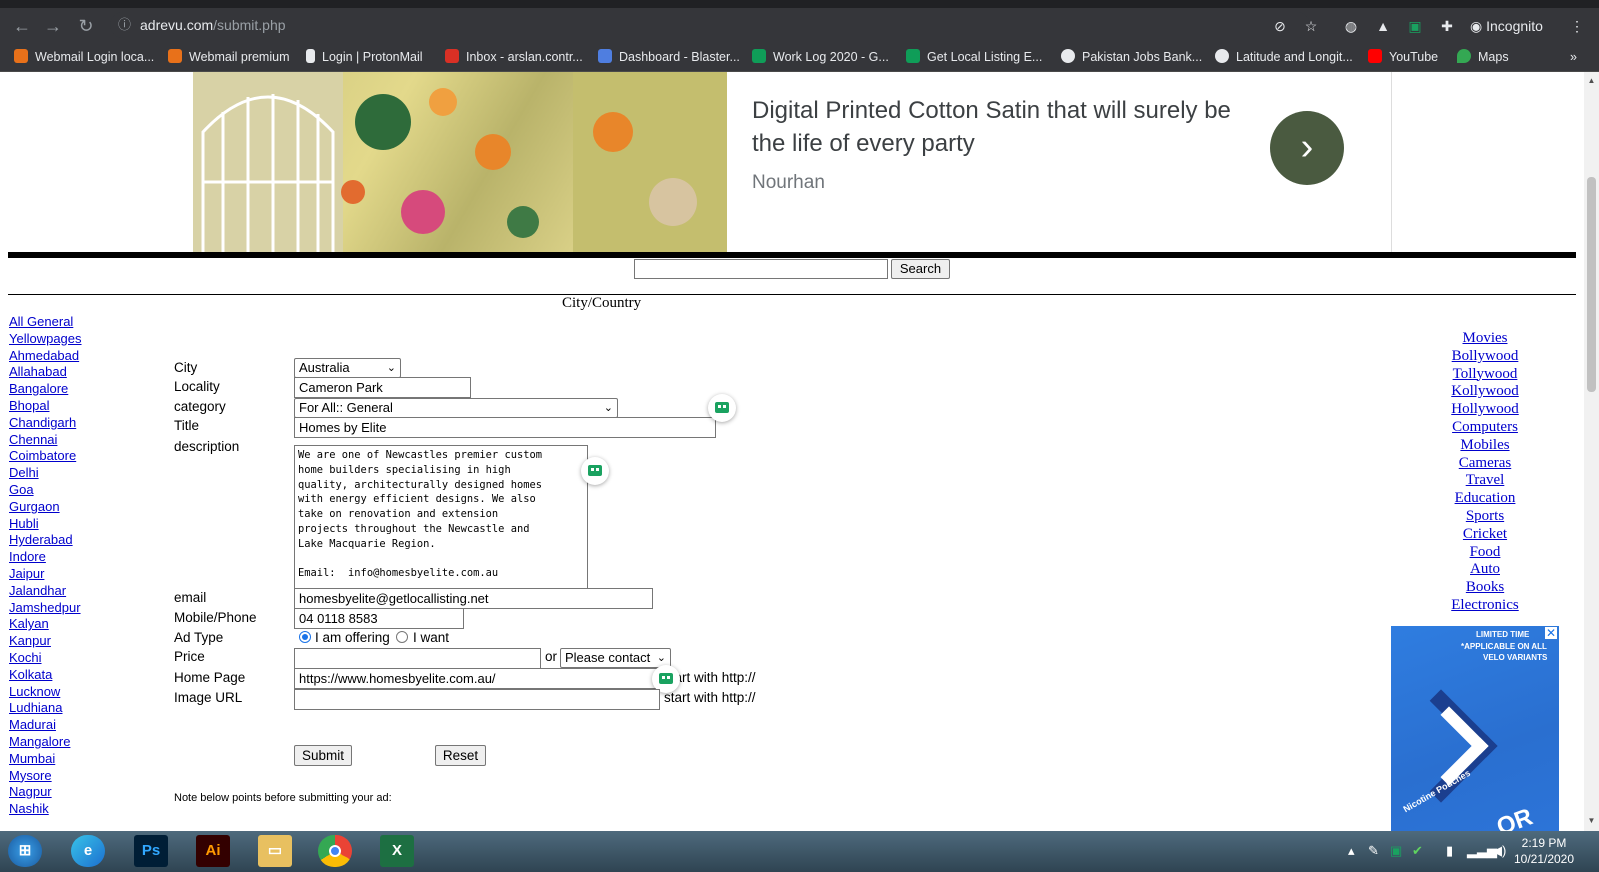 This screenshot has height=872, width=1599. Describe the element at coordinates (45, 624) in the screenshot. I see `city-link: Kalyan` at that location.